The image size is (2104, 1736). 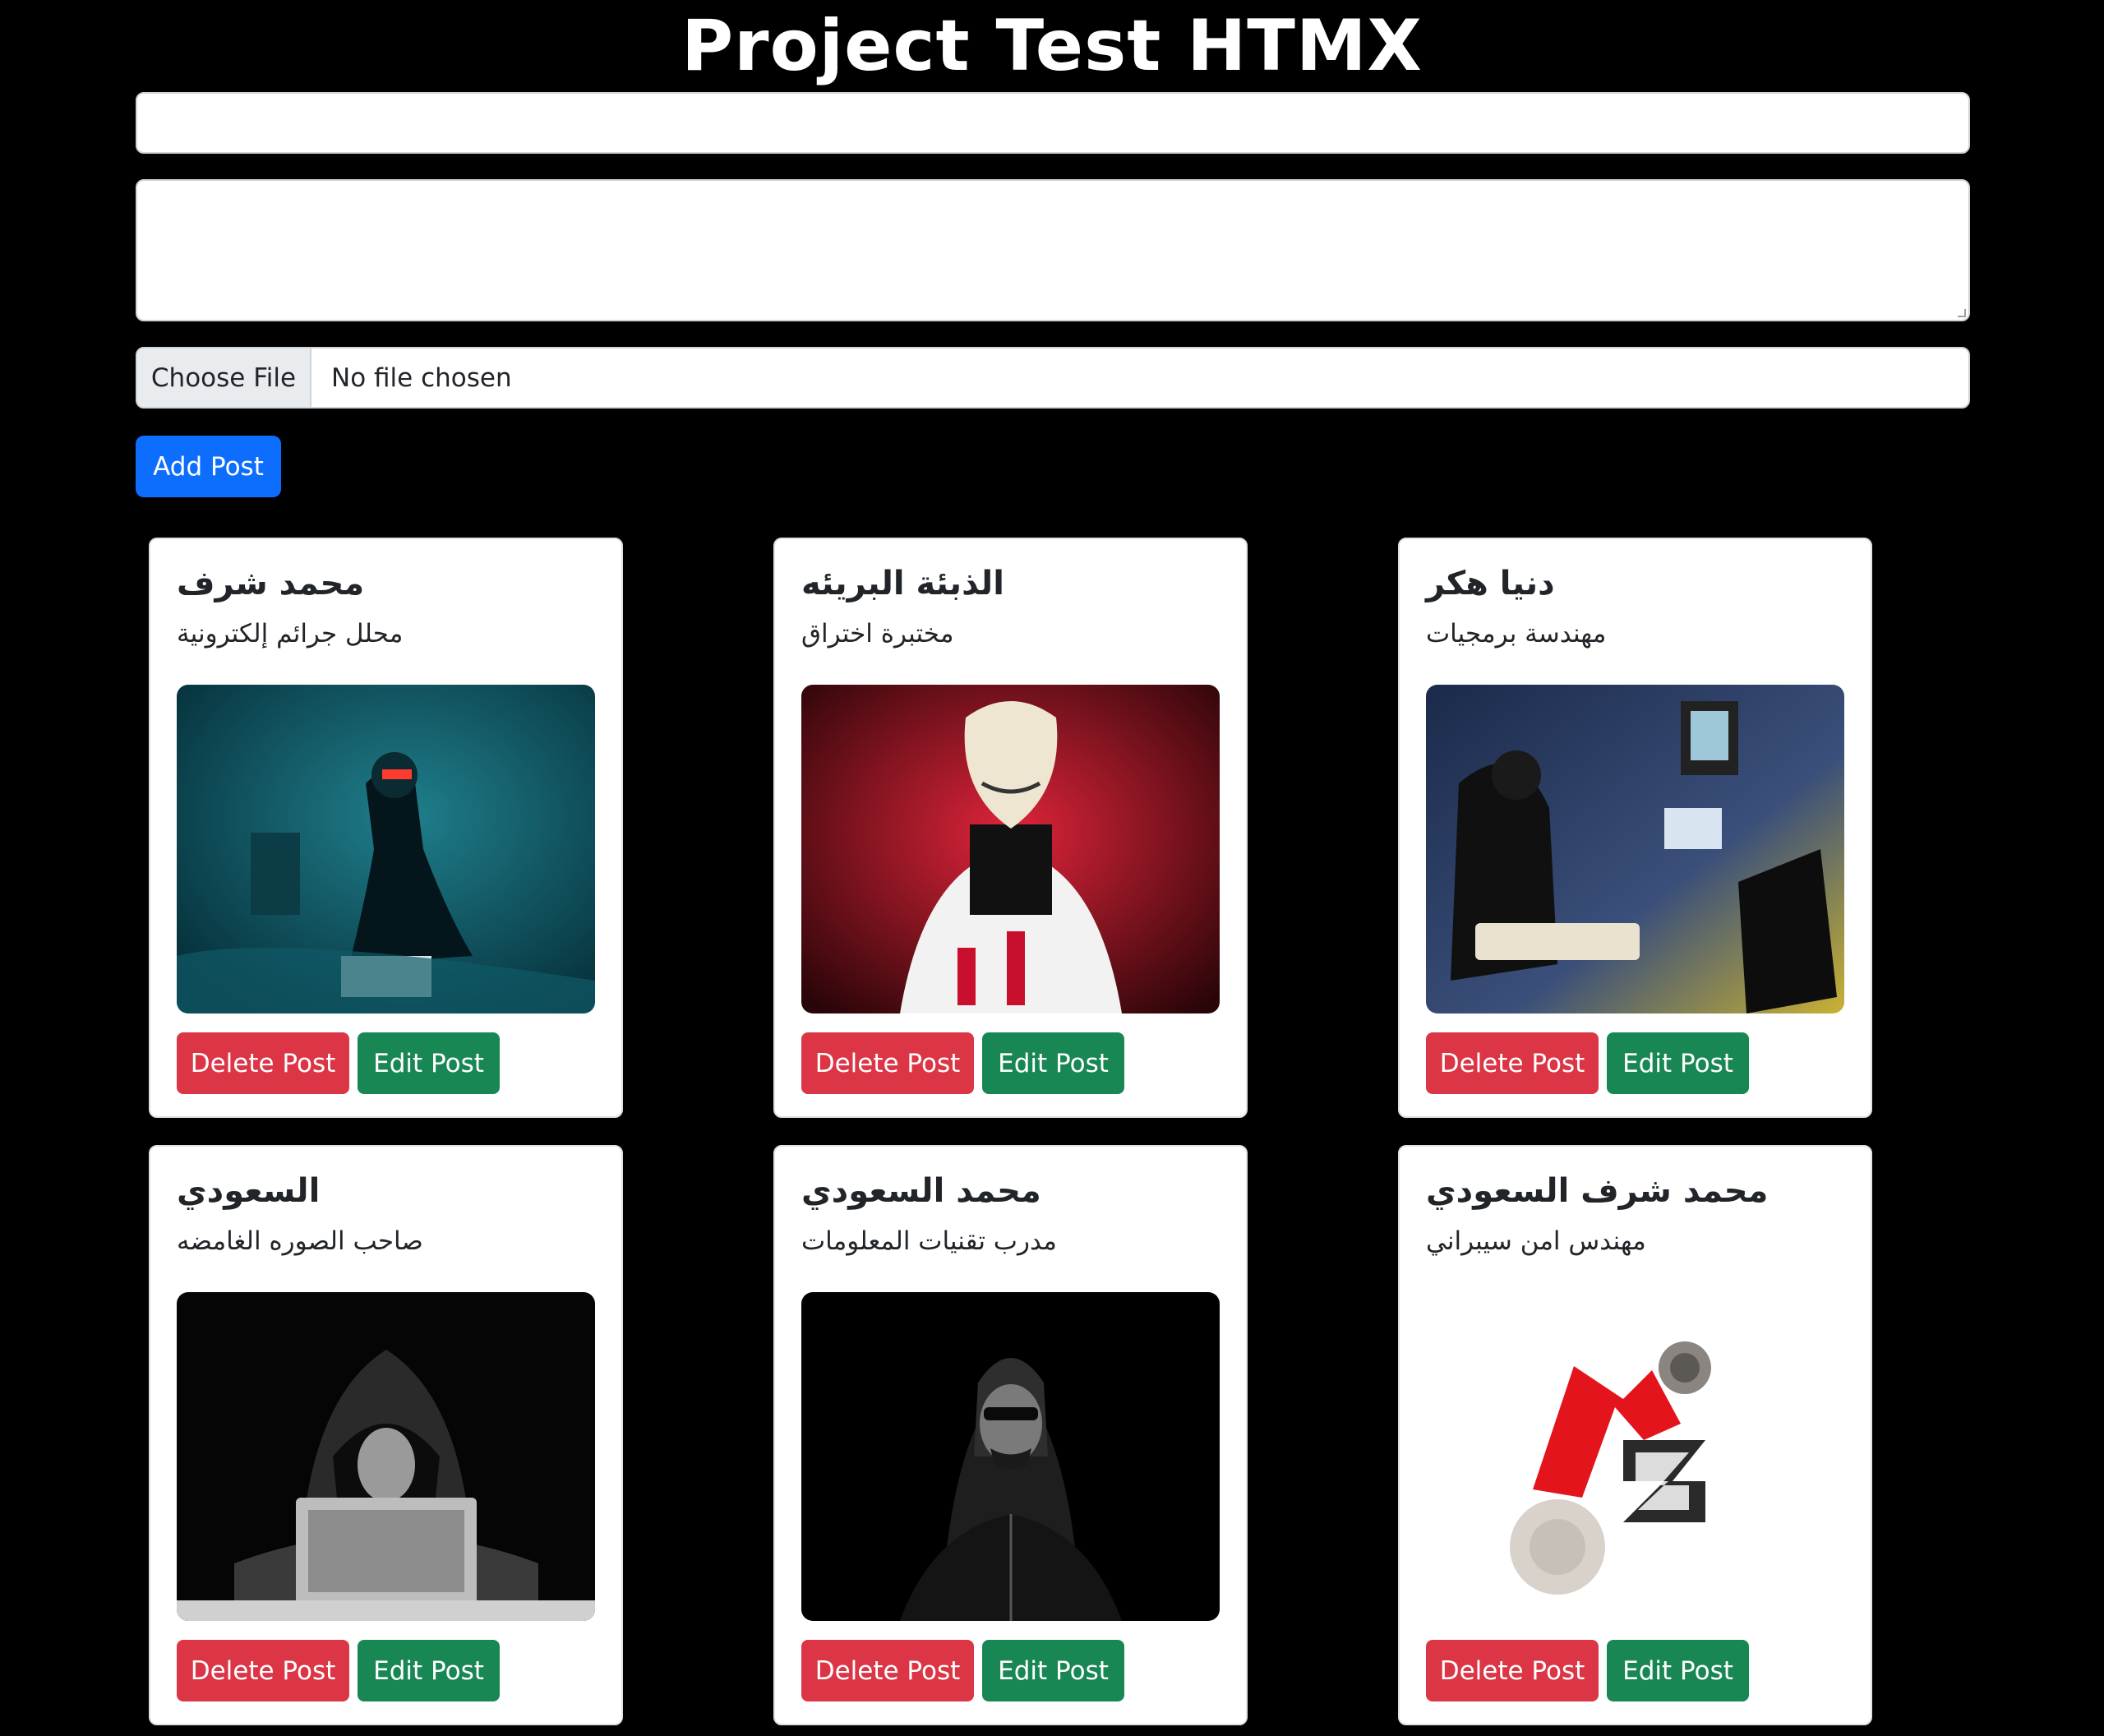 I want to click on post-subtitle: صاحب الصوره الغامضه, so click(x=300, y=1241).